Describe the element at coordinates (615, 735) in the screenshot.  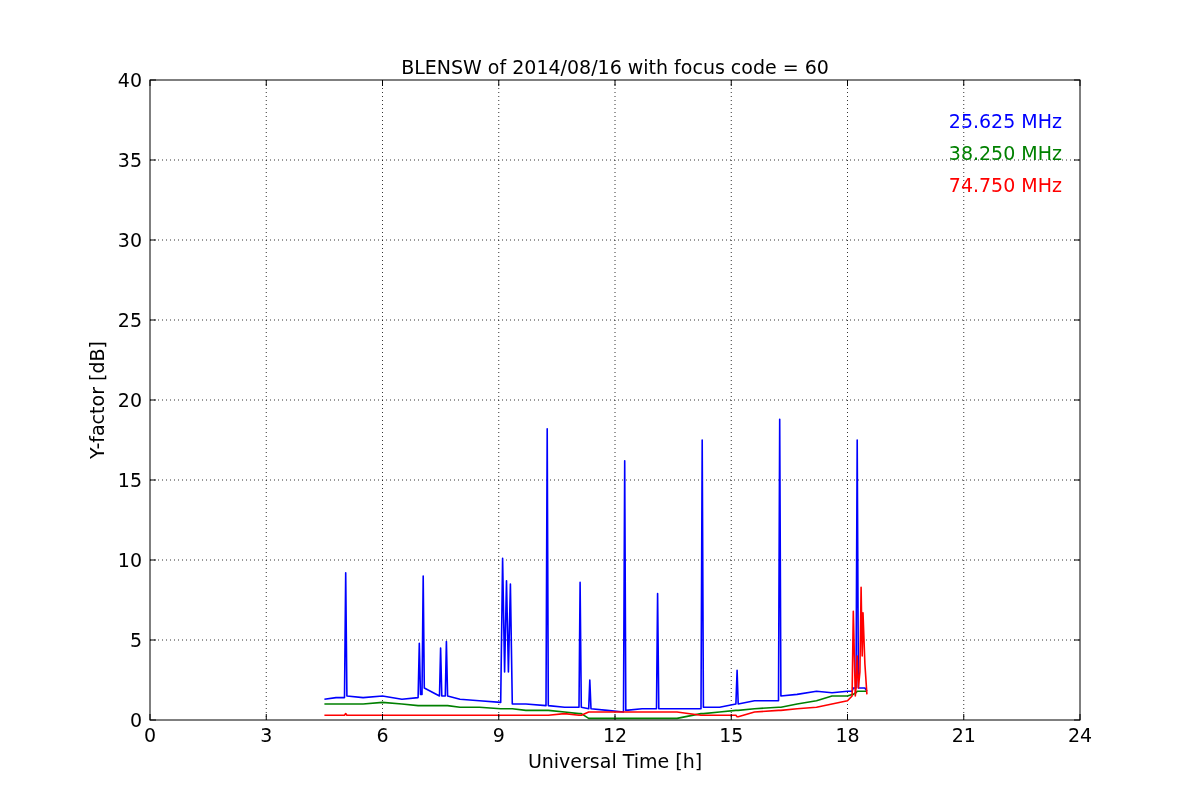
I see `x-tick-label: 12` at that location.